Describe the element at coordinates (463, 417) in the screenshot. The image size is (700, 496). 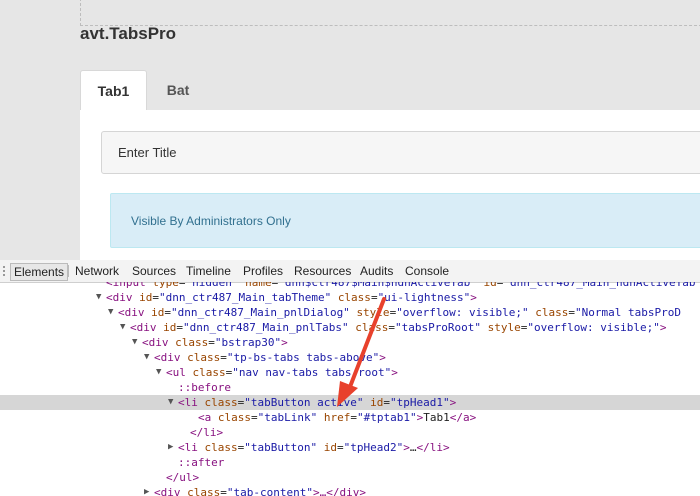
I see `closing-tag: </a>` at that location.